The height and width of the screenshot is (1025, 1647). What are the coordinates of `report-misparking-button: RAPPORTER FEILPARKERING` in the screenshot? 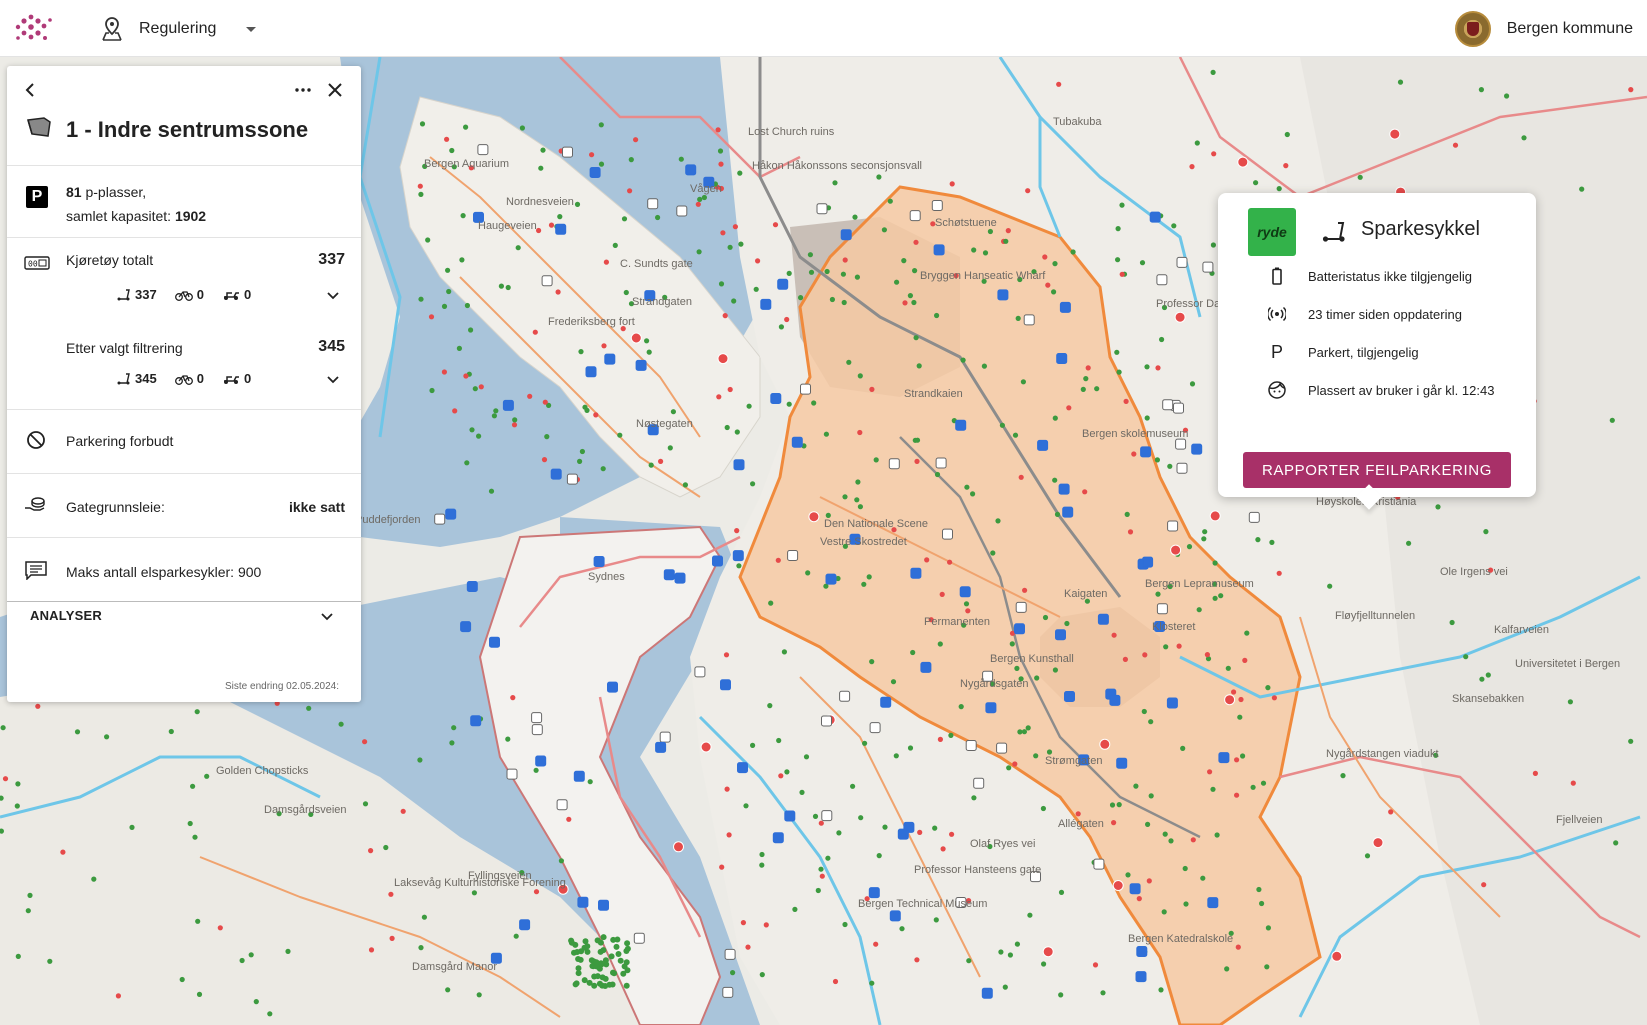 It's located at (1377, 470).